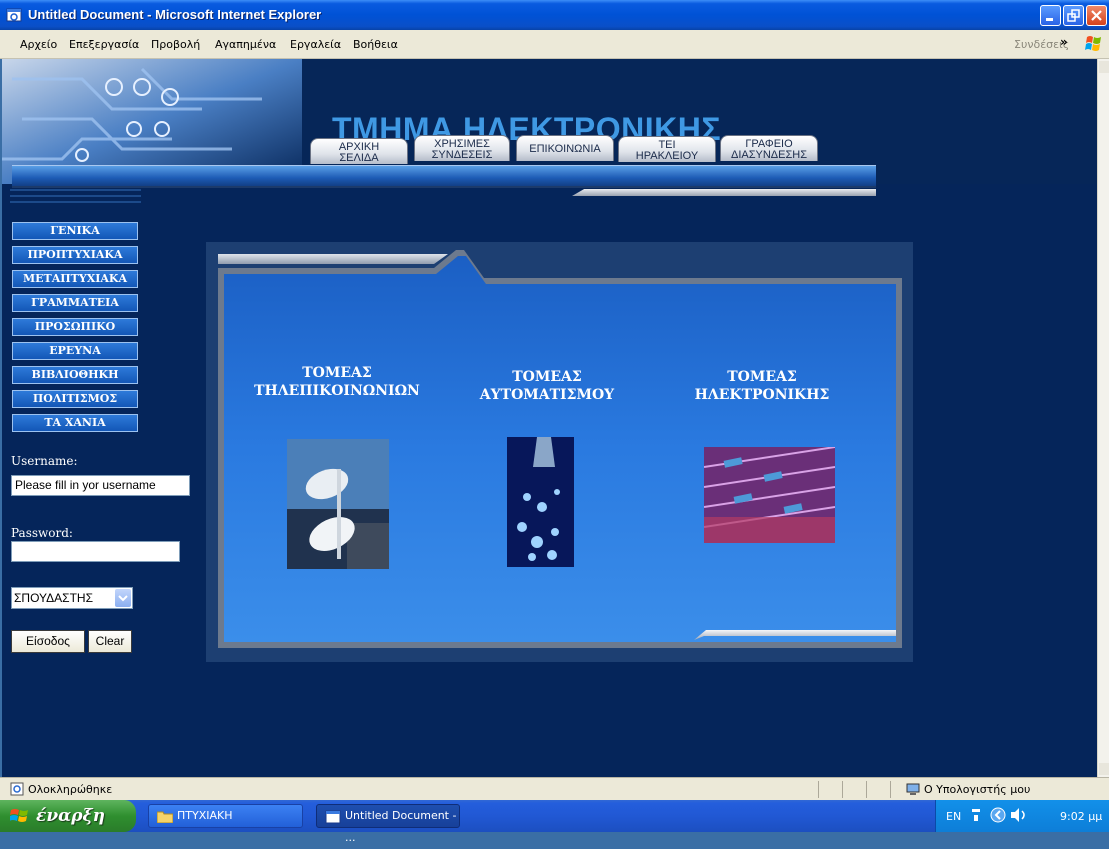 The height and width of the screenshot is (849, 1109). Describe the element at coordinates (110, 641) in the screenshot. I see `clear-button: Clear` at that location.